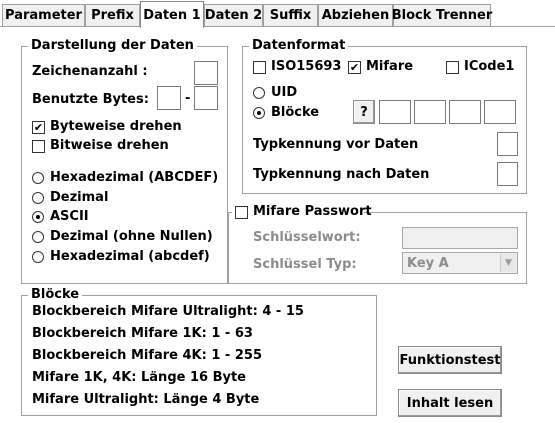 The width and height of the screenshot is (555, 423). I want to click on format-radio-dezimal-ohne-nullen, so click(38, 237).